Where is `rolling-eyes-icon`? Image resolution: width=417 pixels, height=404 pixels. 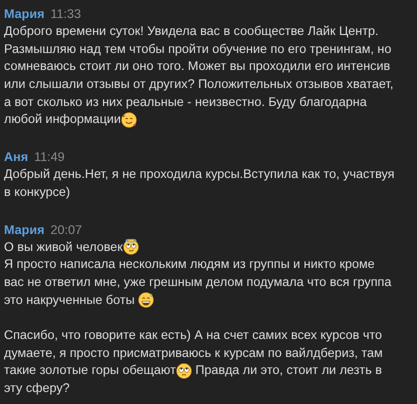
rolling-eyes-icon is located at coordinates (184, 371).